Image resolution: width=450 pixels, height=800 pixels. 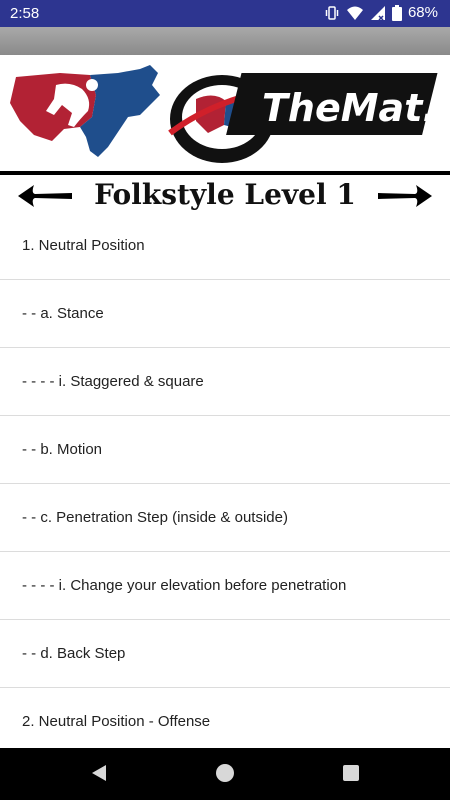 I want to click on battery-percent: 68%, so click(x=422, y=12).